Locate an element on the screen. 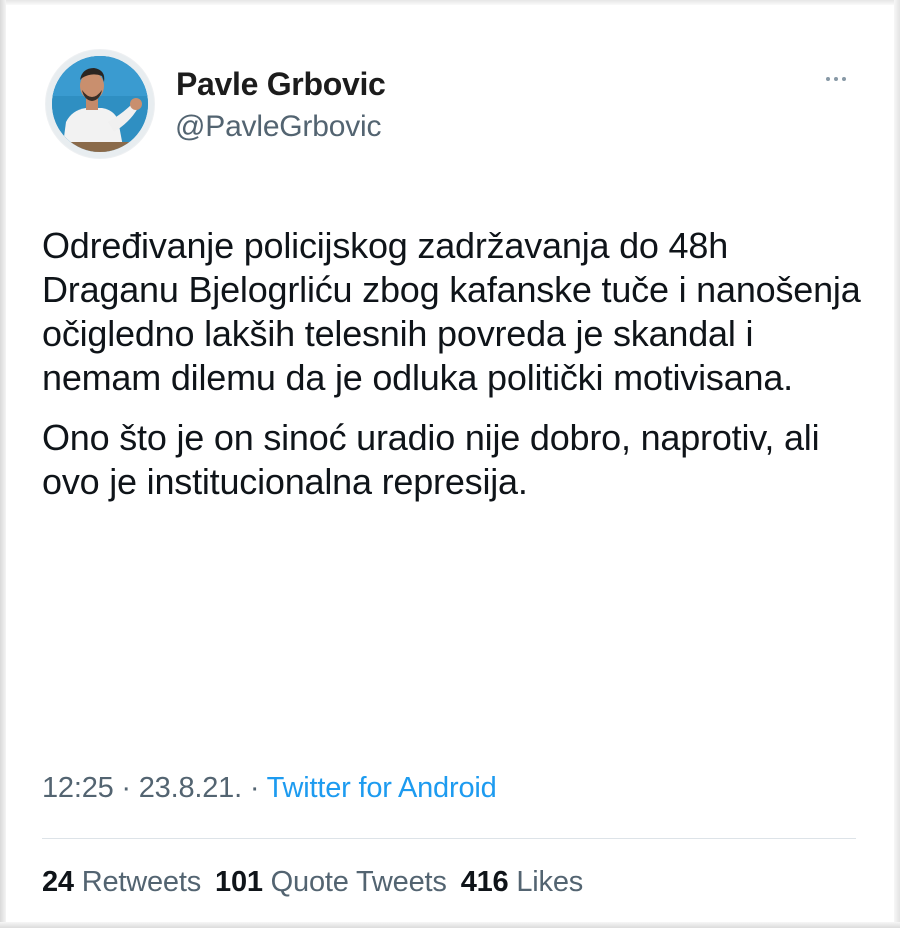 This screenshot has width=900, height=928. likes-count: 416 is located at coordinates (484, 882).